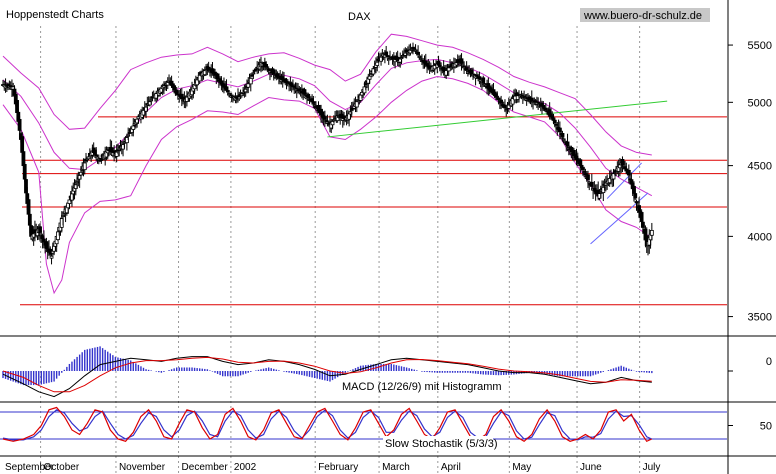  I want to click on macd-label: MACD (12/26/9) mit Histogramm, so click(422, 387).